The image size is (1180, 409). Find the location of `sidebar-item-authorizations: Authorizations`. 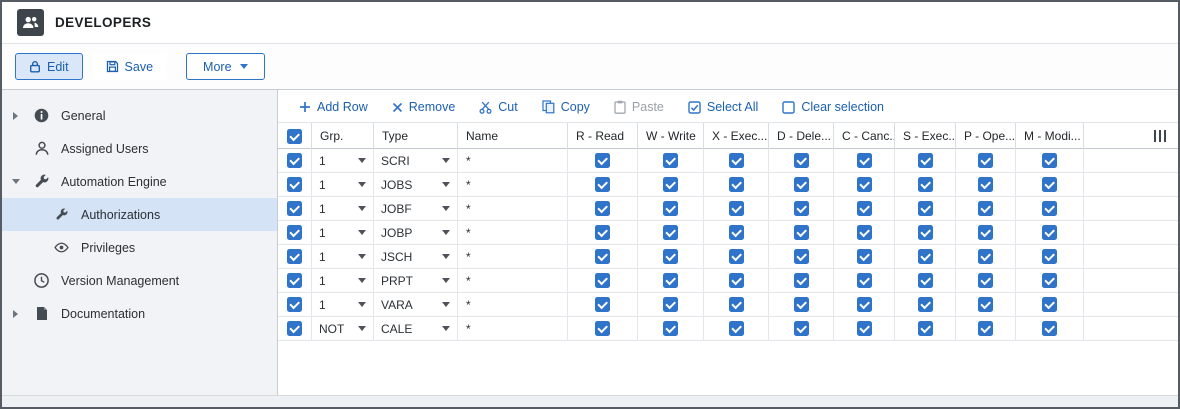

sidebar-item-authorizations: Authorizations is located at coordinates (139, 214).